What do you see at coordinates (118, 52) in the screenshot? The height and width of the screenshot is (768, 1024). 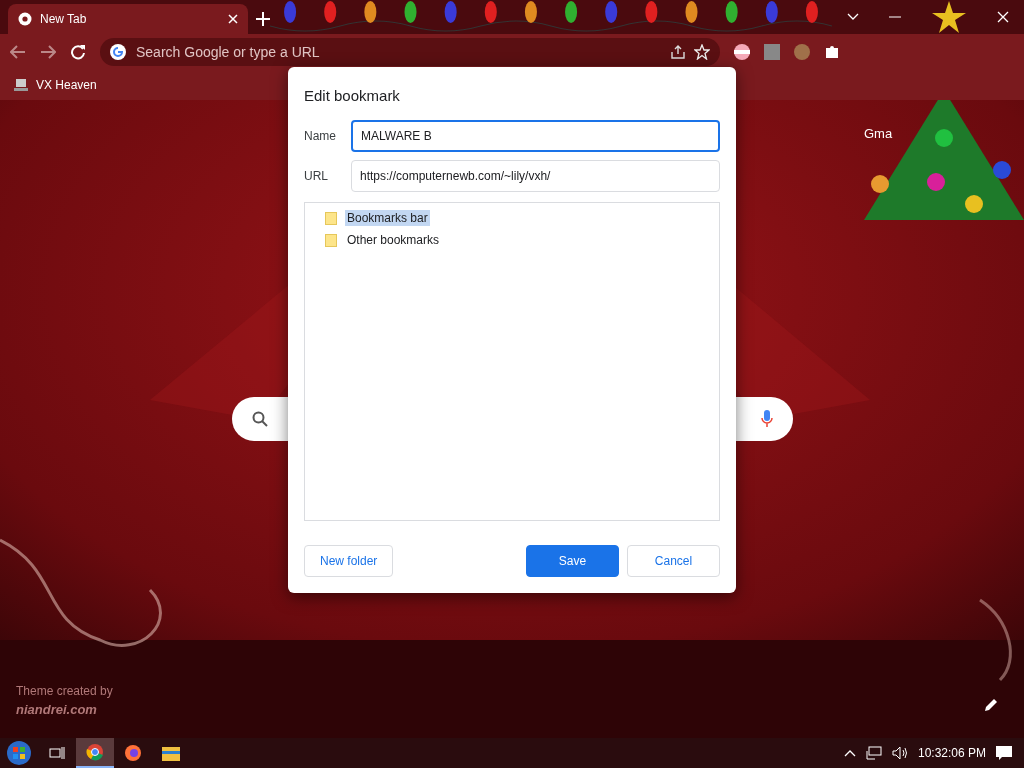 I see `google-icon` at bounding box center [118, 52].